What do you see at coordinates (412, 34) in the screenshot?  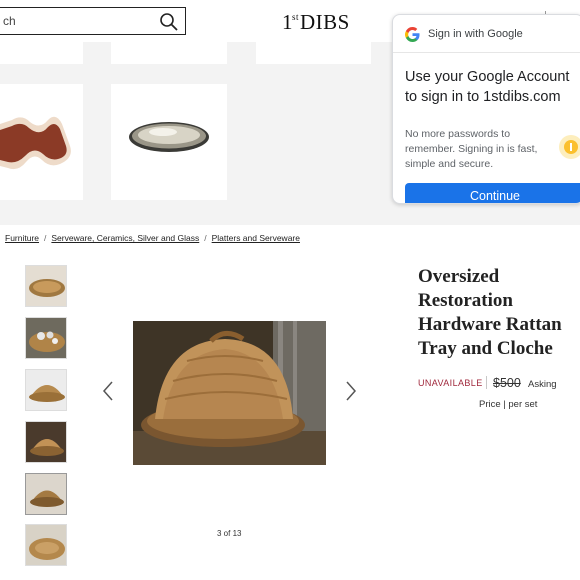 I see `google-g-icon` at bounding box center [412, 34].